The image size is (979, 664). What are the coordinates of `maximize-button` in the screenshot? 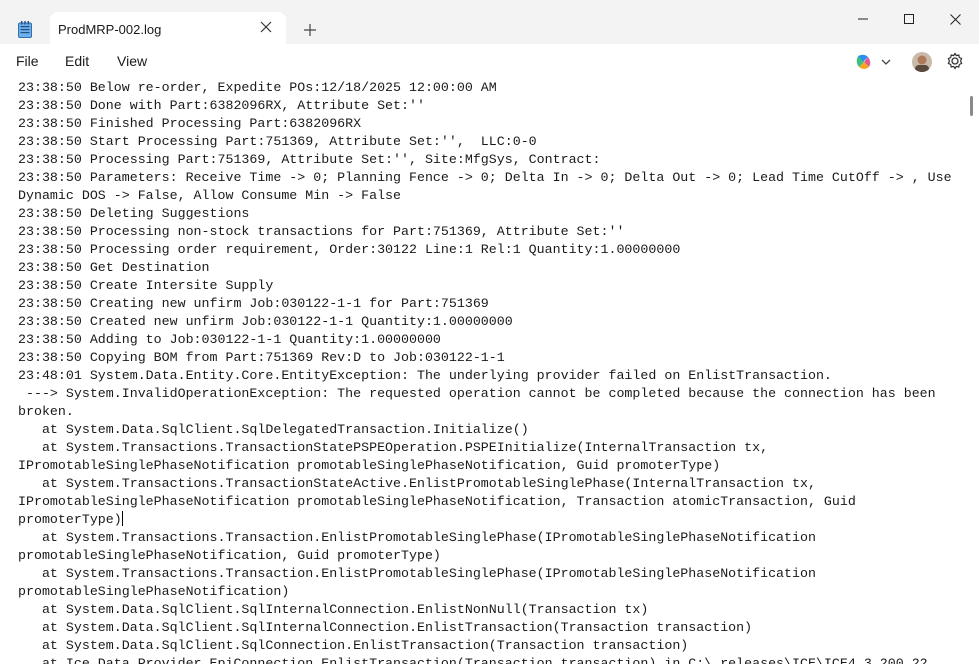 It's located at (909, 19).